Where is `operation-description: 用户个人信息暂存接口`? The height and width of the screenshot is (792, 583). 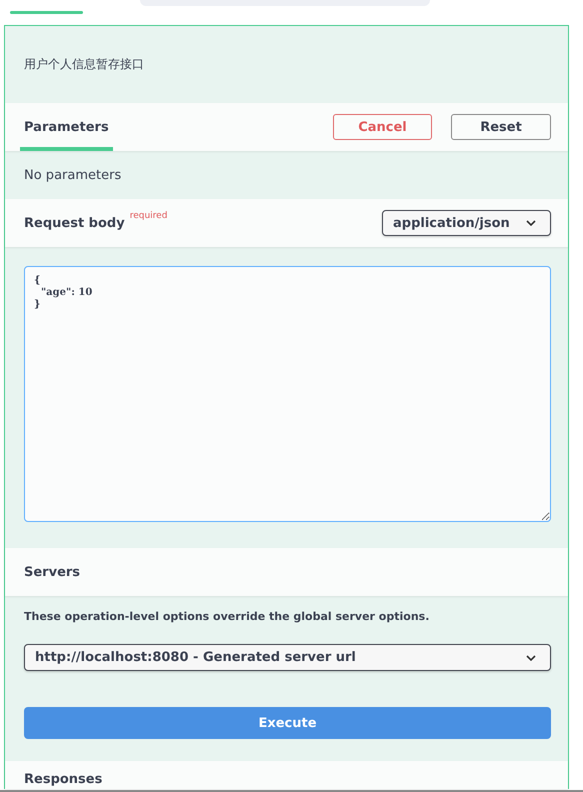 operation-description: 用户个人信息暂存接口 is located at coordinates (84, 64).